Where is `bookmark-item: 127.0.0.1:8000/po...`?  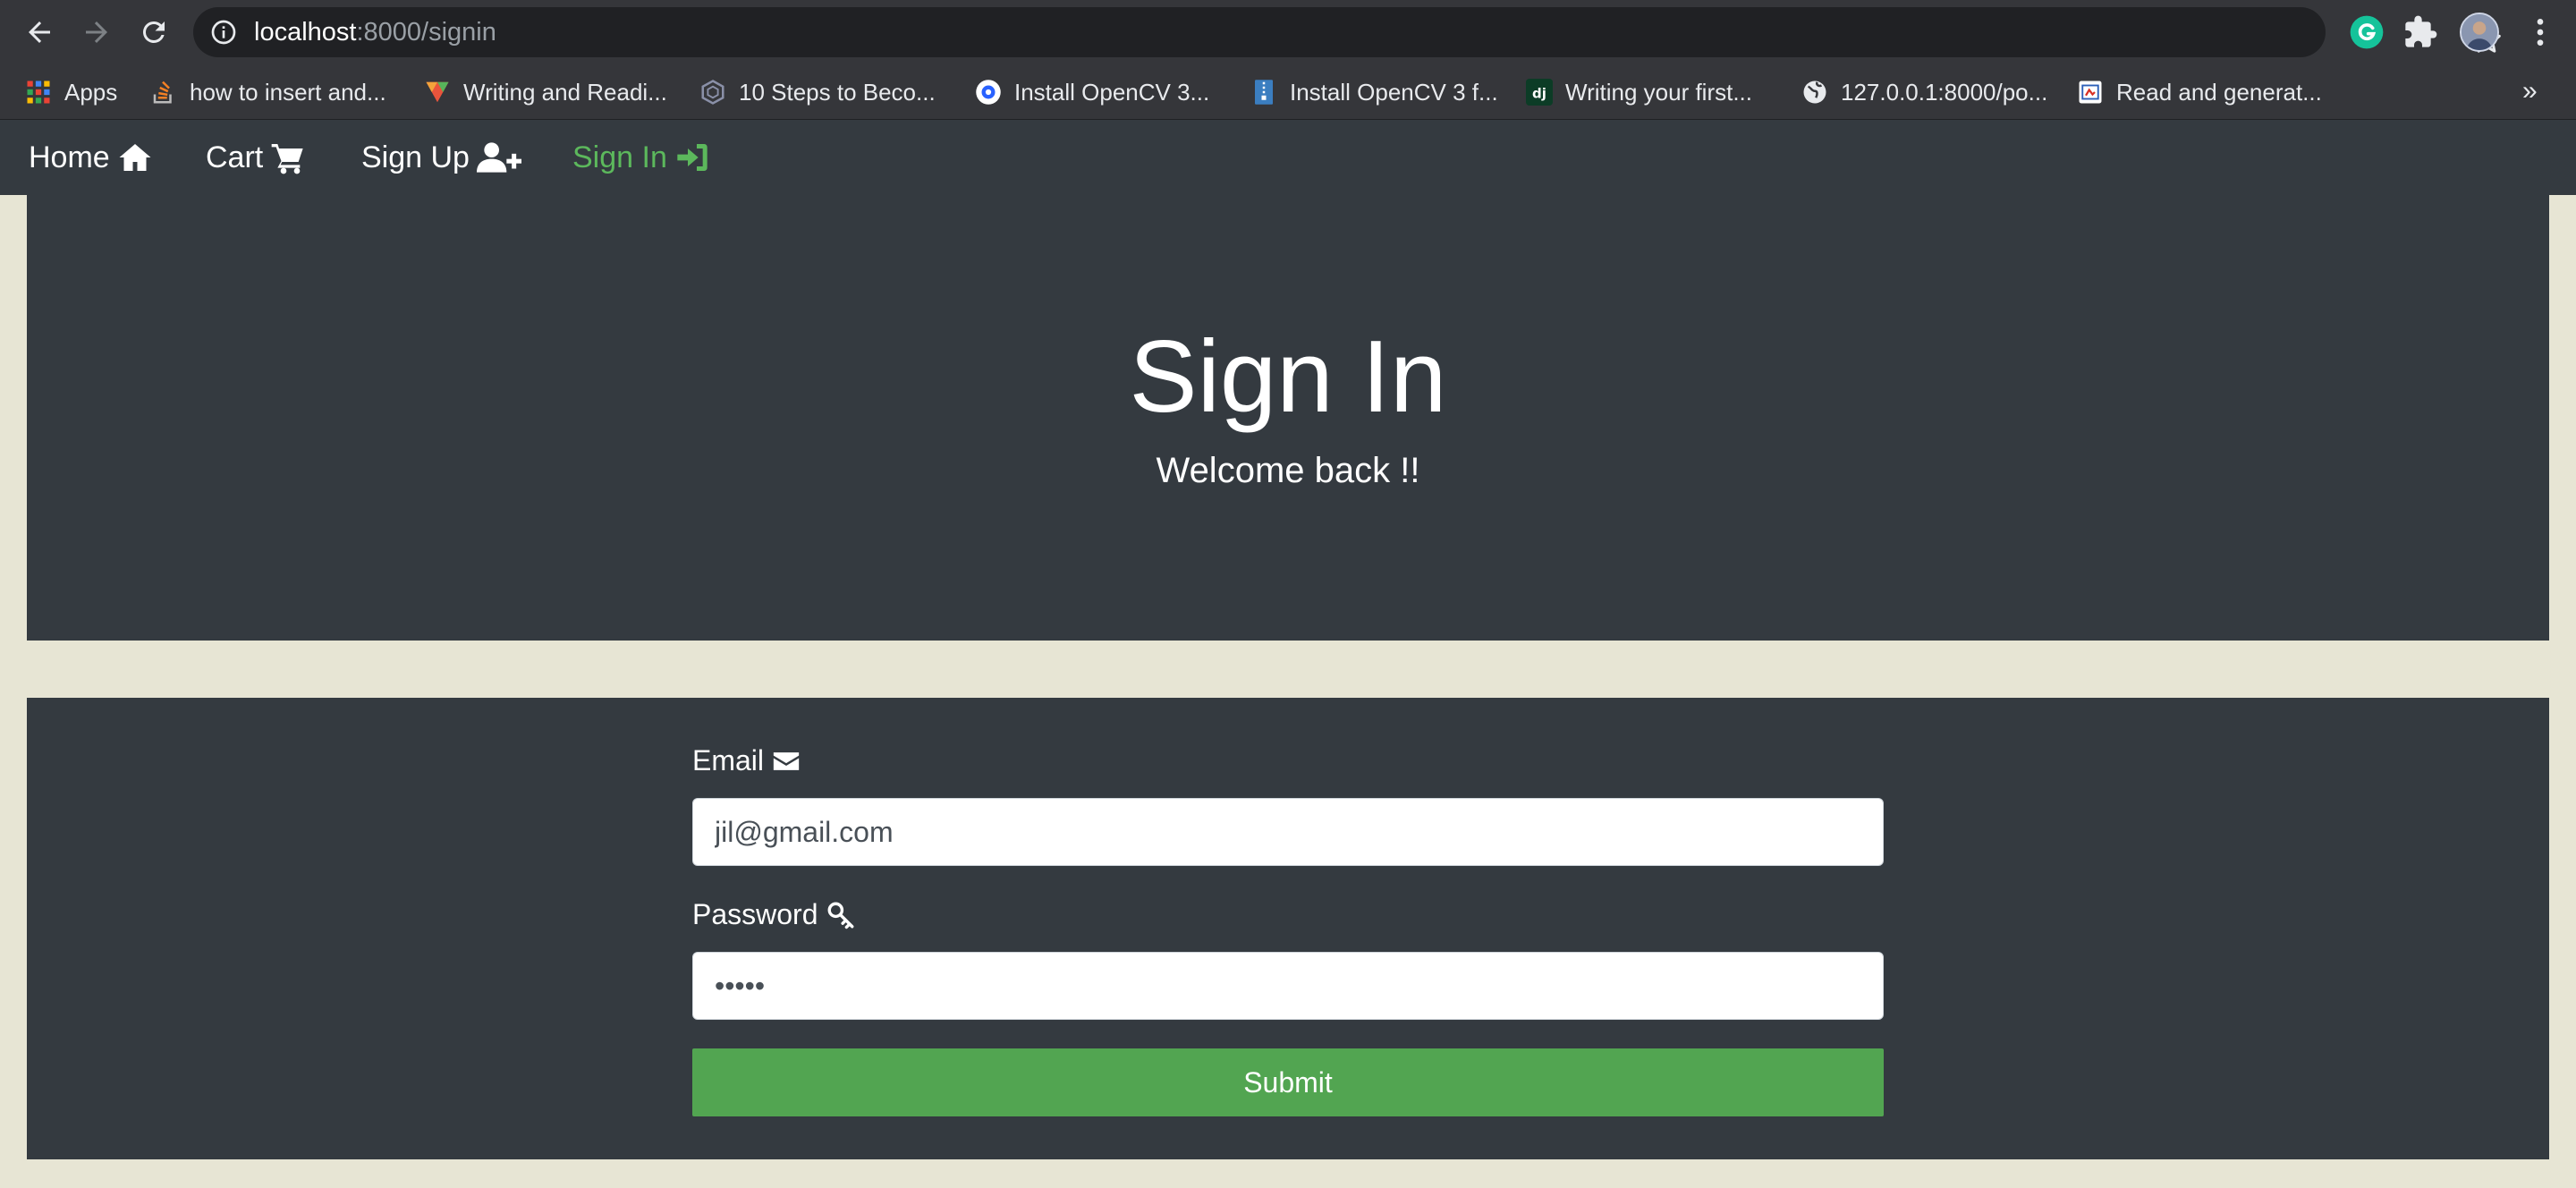 bookmark-item: 127.0.0.1:8000/po... is located at coordinates (1924, 92).